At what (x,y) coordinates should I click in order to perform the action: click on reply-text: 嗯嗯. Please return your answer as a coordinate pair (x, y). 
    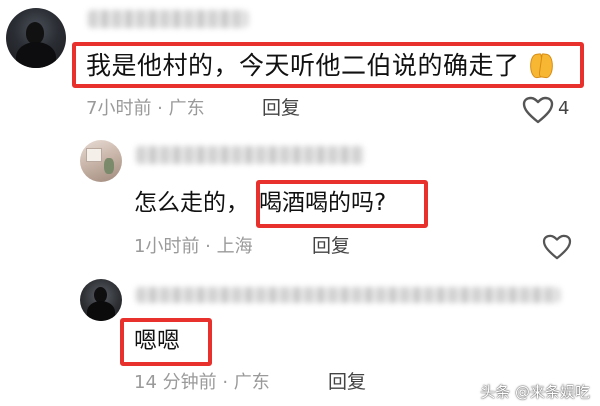
    Looking at the image, I should click on (157, 341).